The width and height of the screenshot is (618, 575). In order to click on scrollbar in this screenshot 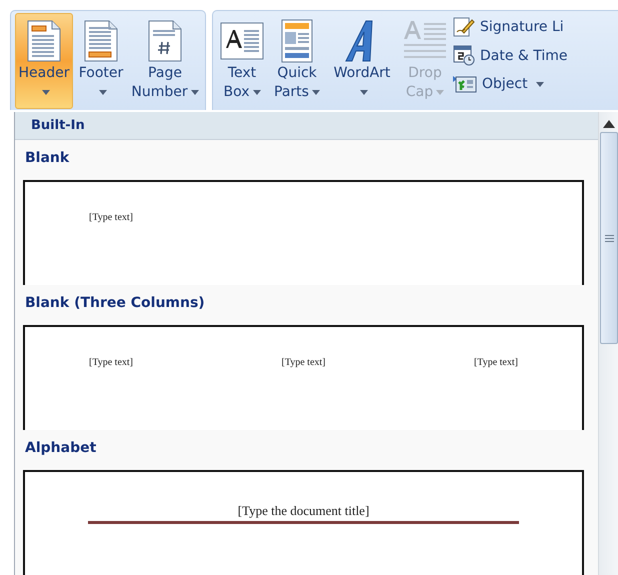, I will do `click(608, 343)`.